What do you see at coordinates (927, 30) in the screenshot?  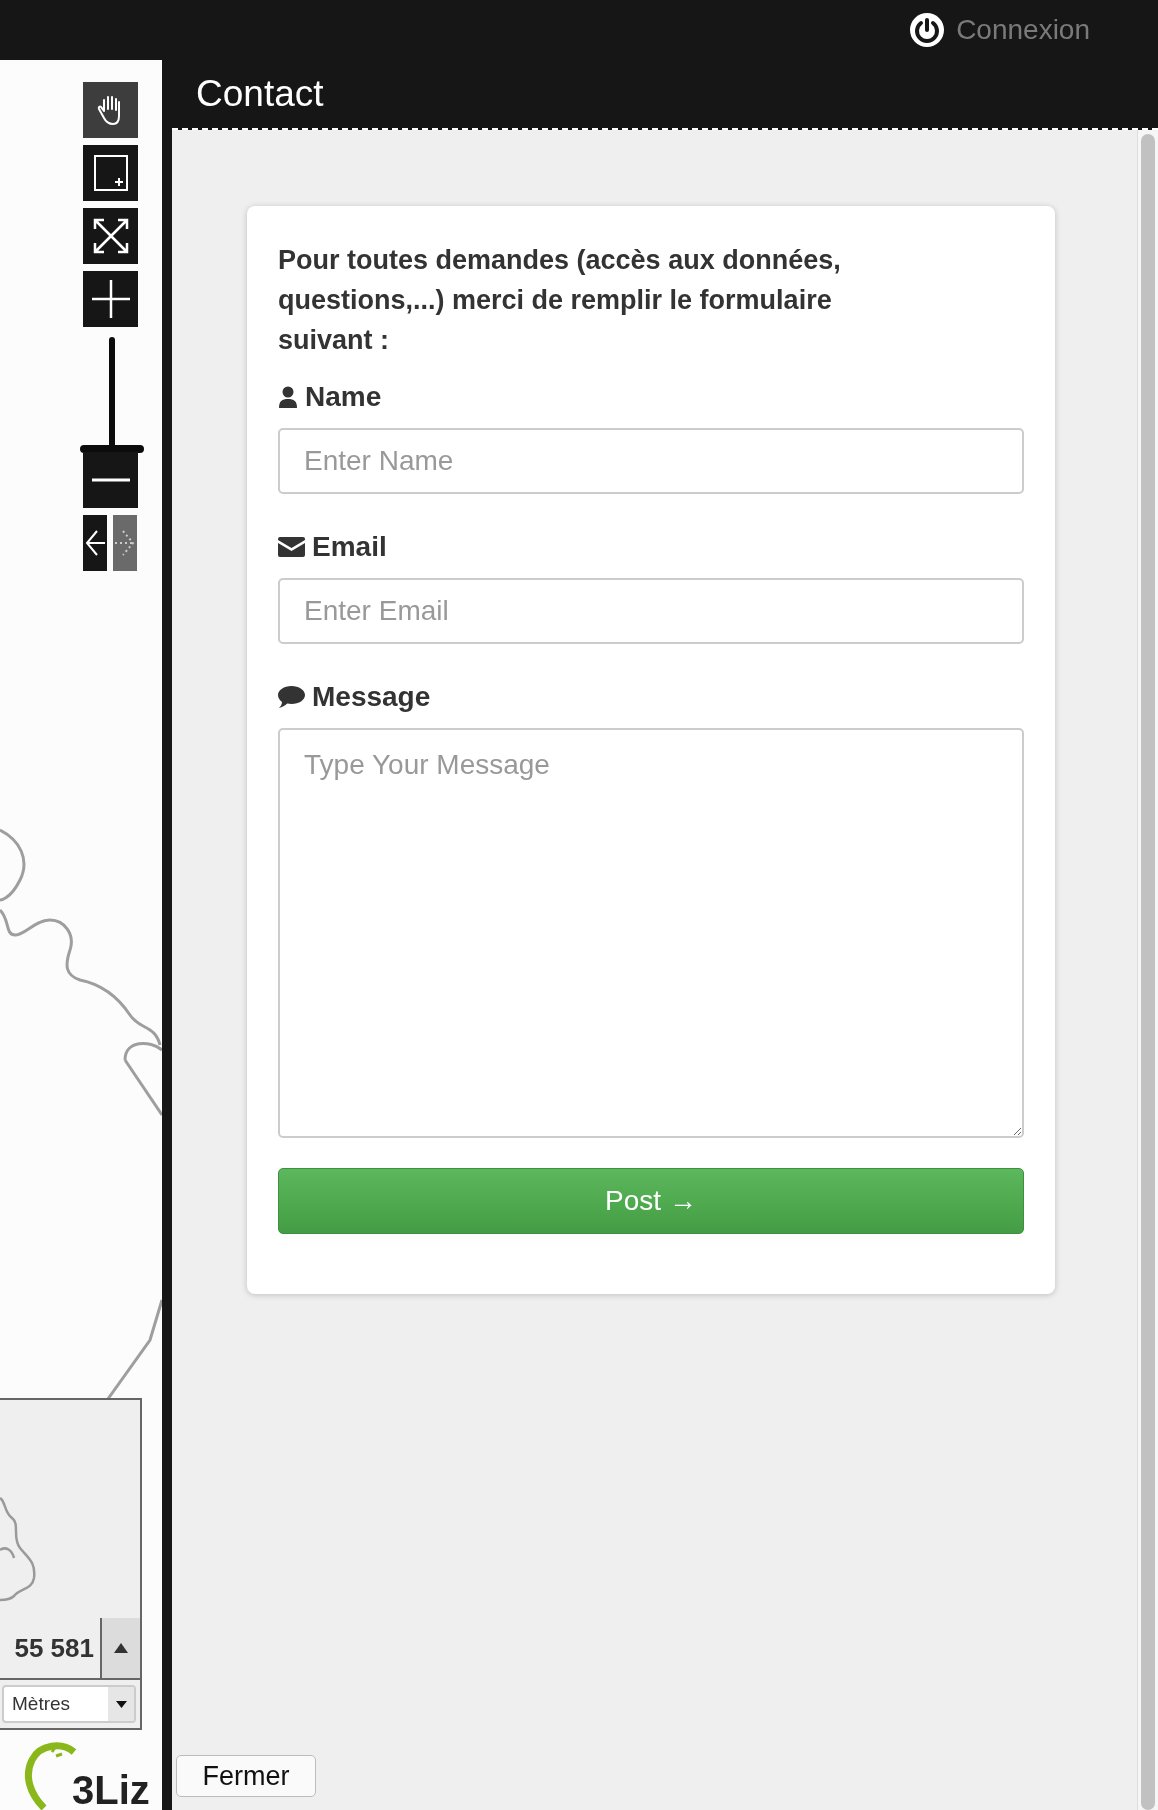 I see `power-icon` at bounding box center [927, 30].